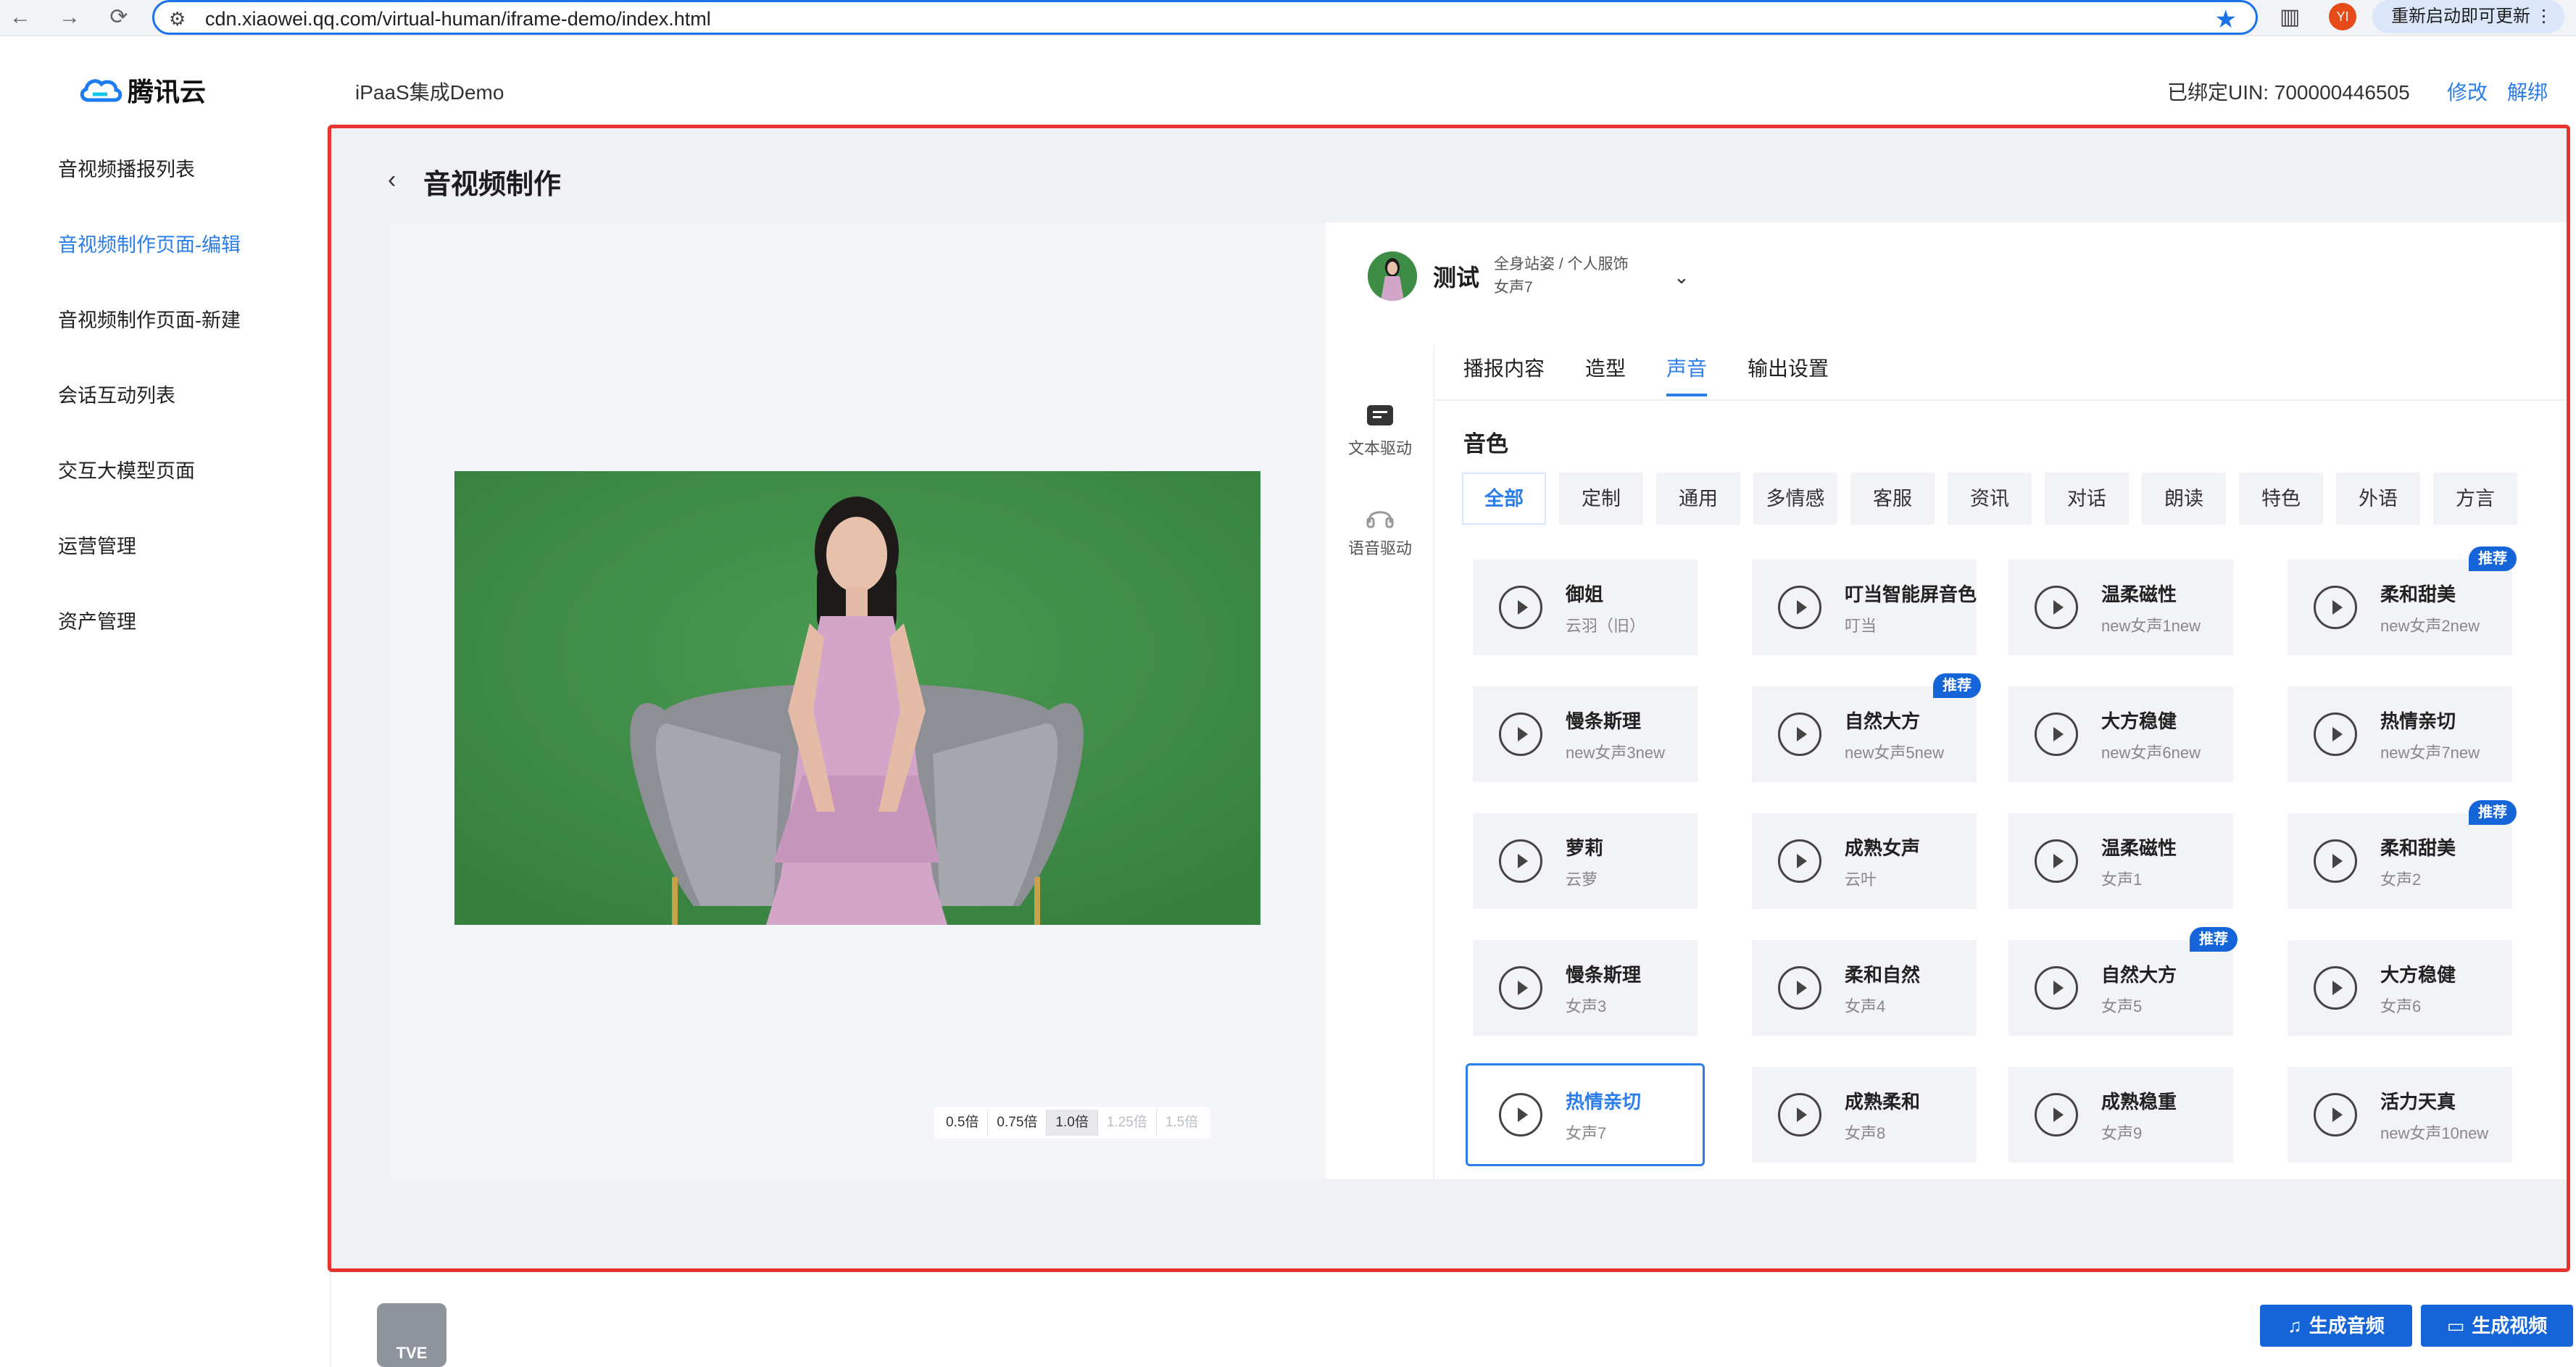 The image size is (2576, 1367). Describe the element at coordinates (392, 180) in the screenshot. I see `back-chevron-icon: ‹` at that location.